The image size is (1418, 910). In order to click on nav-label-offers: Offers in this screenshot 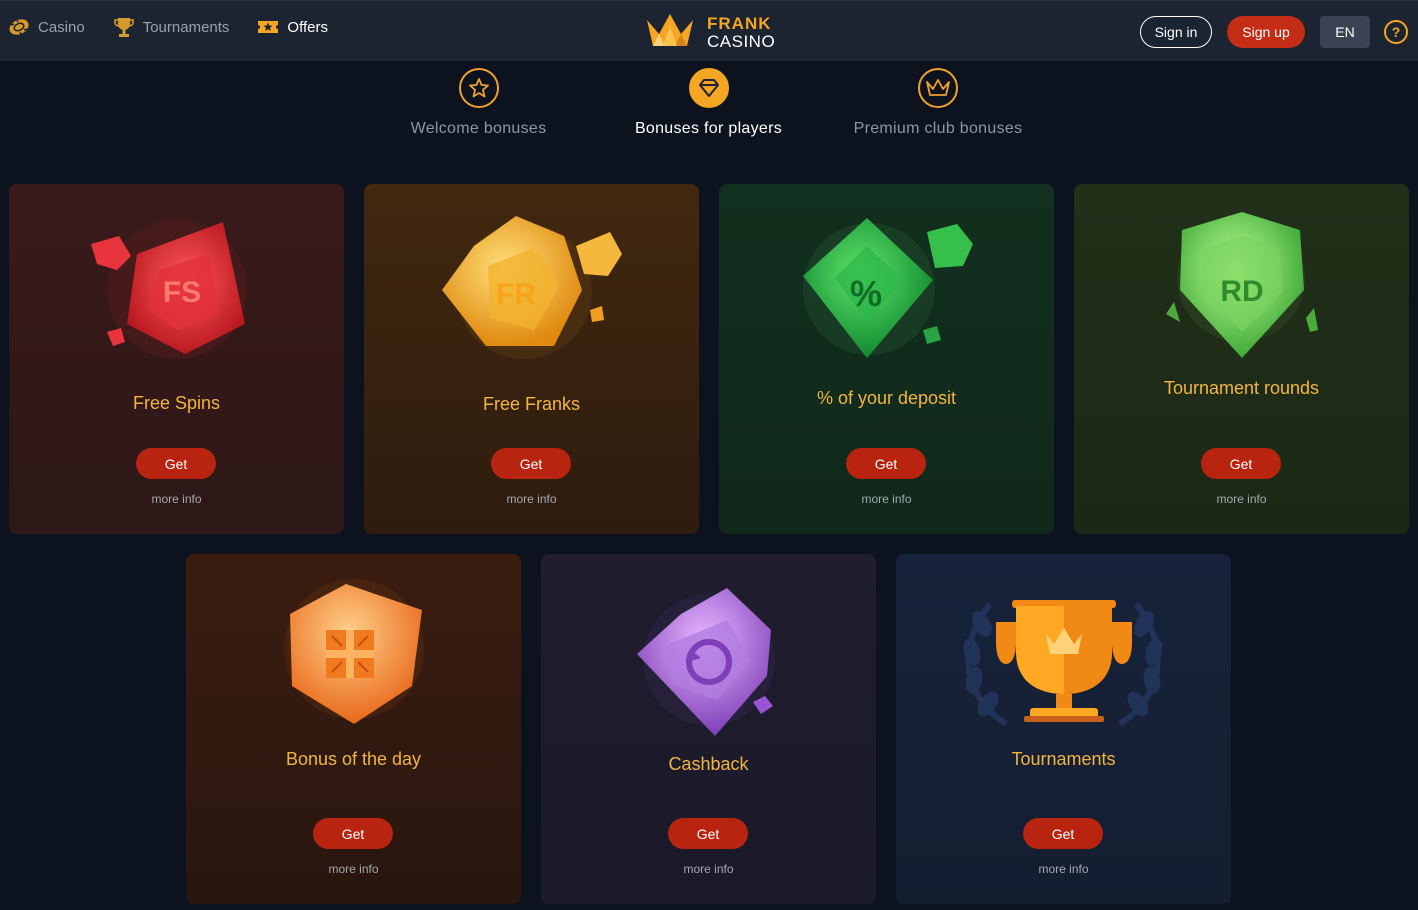, I will do `click(307, 27)`.